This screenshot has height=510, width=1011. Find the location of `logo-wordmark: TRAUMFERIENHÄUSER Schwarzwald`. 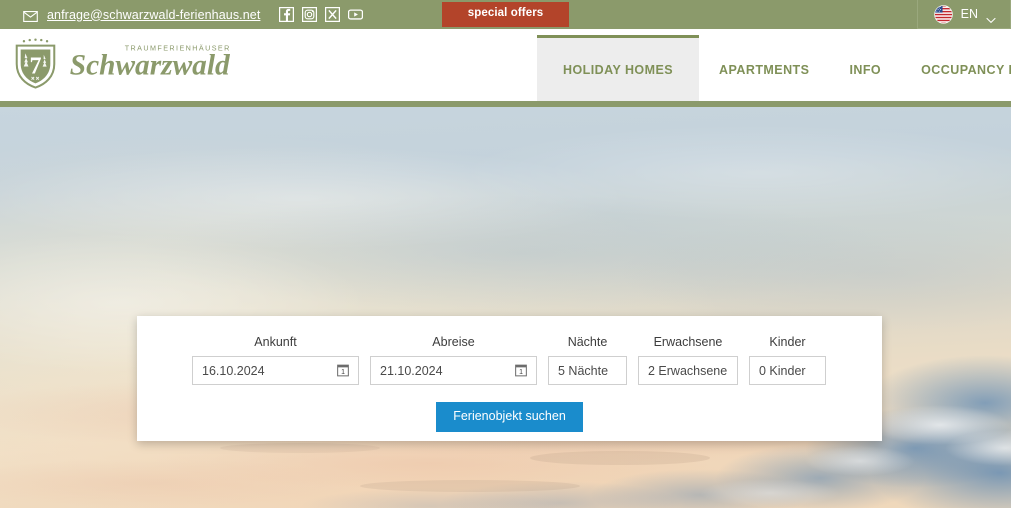

logo-wordmark: TRAUMFERIENHÄUSER Schwarzwald is located at coordinates (156, 63).